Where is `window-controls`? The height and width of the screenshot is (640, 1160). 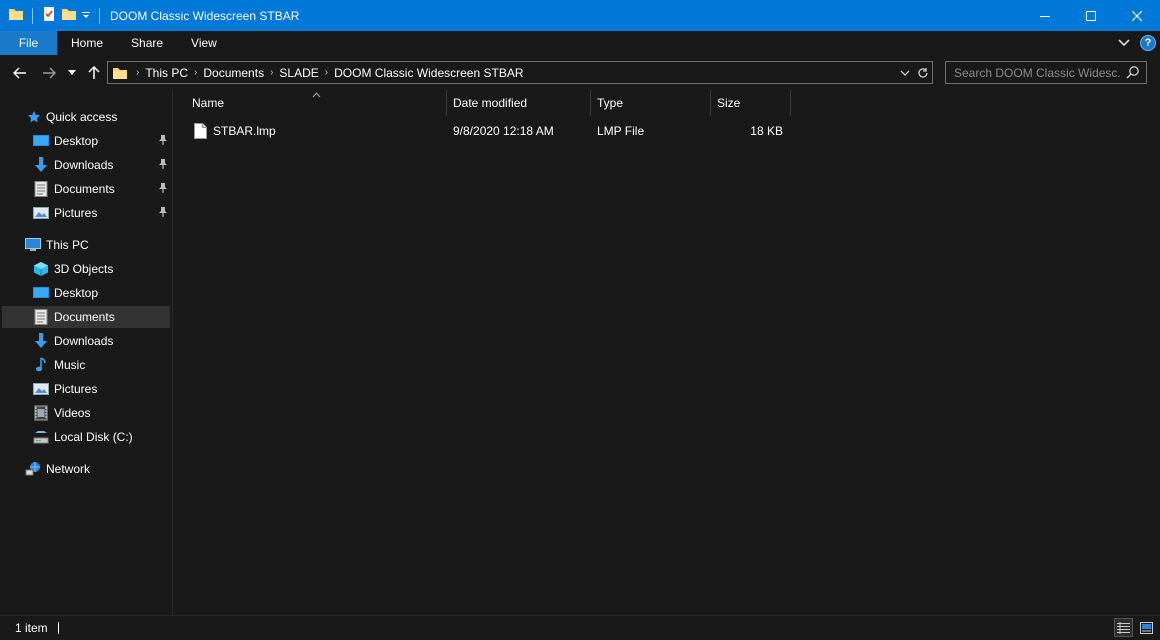
window-controls is located at coordinates (1091, 15).